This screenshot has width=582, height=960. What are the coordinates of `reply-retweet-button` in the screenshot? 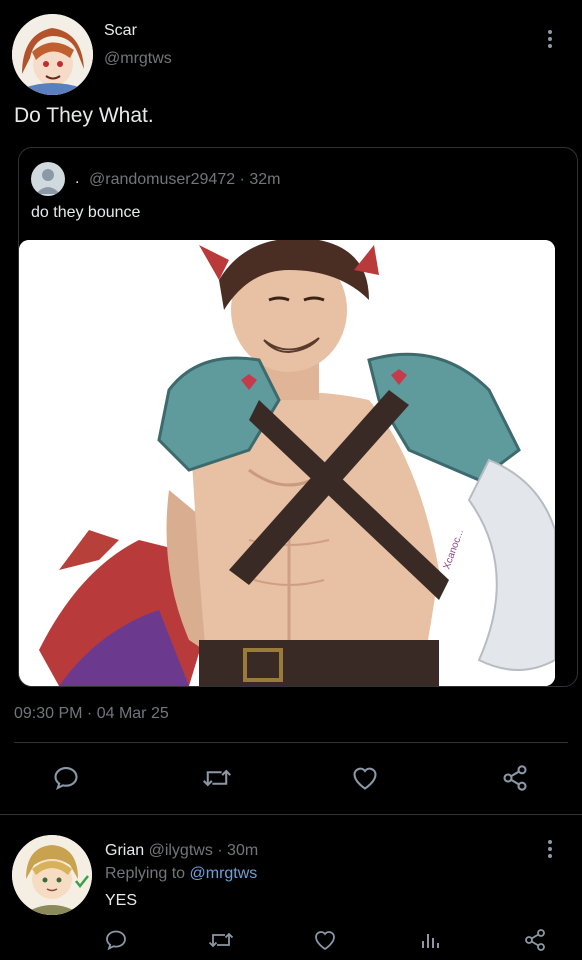 It's located at (221, 940).